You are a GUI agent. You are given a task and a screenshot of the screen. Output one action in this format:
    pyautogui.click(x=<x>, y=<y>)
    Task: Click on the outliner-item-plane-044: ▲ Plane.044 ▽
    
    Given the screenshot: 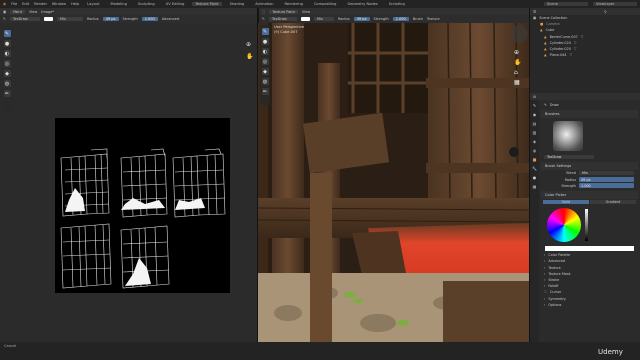 What is the action you would take?
    pyautogui.click(x=585, y=55)
    